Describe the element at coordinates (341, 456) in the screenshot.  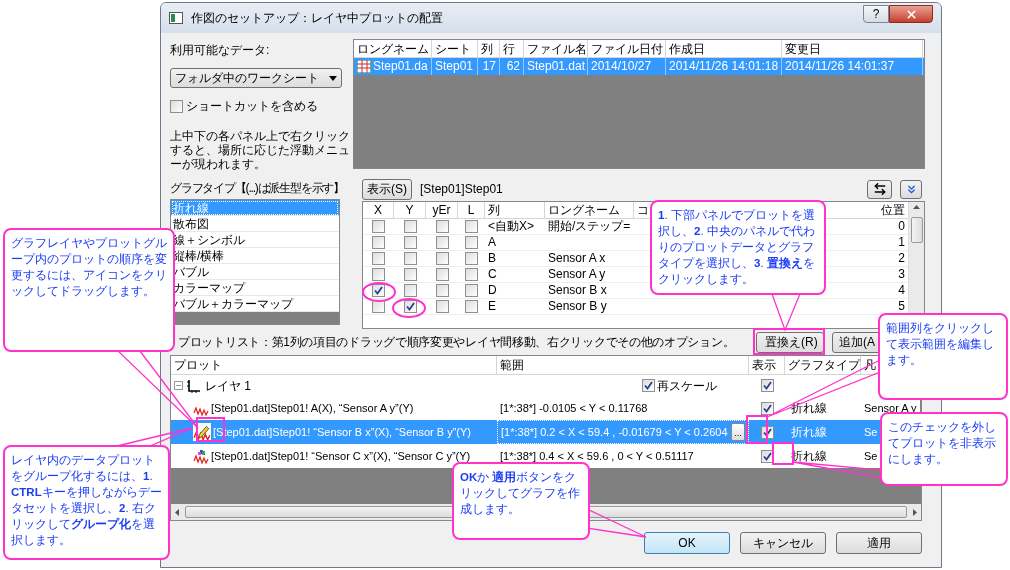
I see `plot-label: [Step01.dat]Step01! “Sensor C x”(X), “Sensor C y”(Y)` at that location.